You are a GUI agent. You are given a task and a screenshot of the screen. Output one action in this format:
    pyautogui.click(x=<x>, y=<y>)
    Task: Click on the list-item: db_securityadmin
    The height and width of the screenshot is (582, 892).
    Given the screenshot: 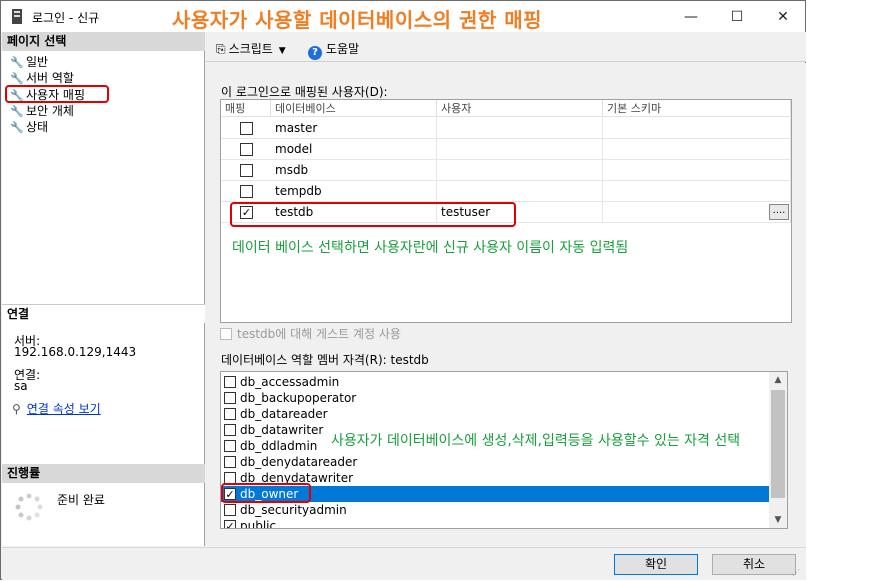 What is the action you would take?
    pyautogui.click(x=495, y=510)
    